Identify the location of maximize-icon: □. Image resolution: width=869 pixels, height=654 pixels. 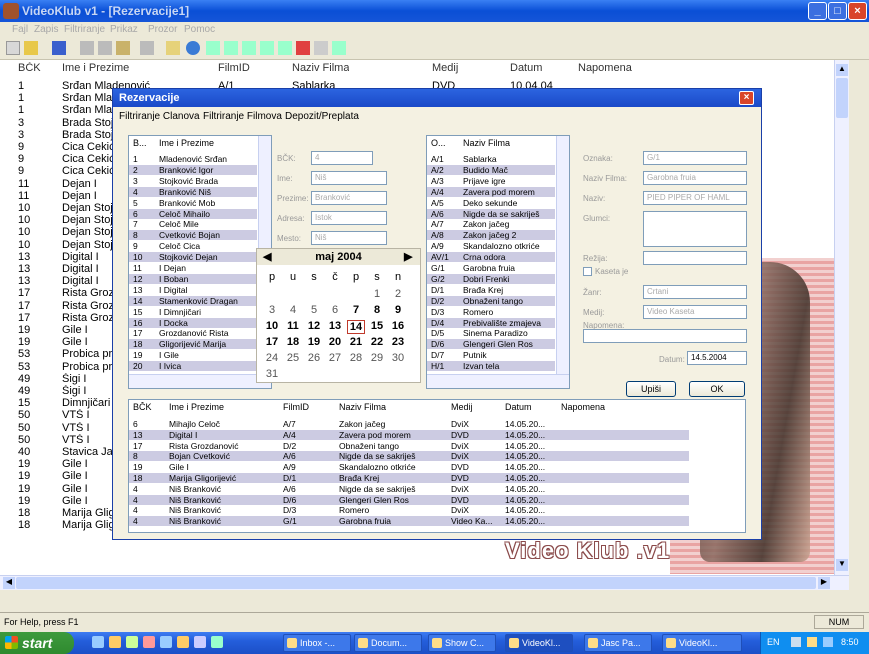
(837, 11).